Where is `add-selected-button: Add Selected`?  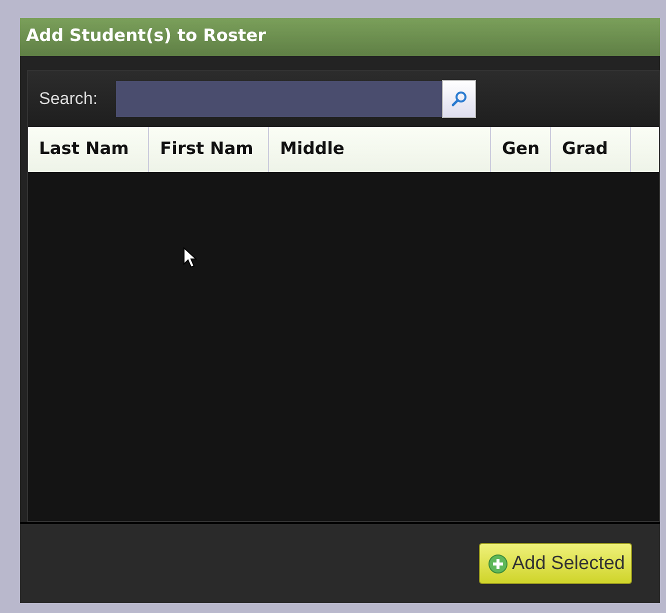
add-selected-button: Add Selected is located at coordinates (555, 563).